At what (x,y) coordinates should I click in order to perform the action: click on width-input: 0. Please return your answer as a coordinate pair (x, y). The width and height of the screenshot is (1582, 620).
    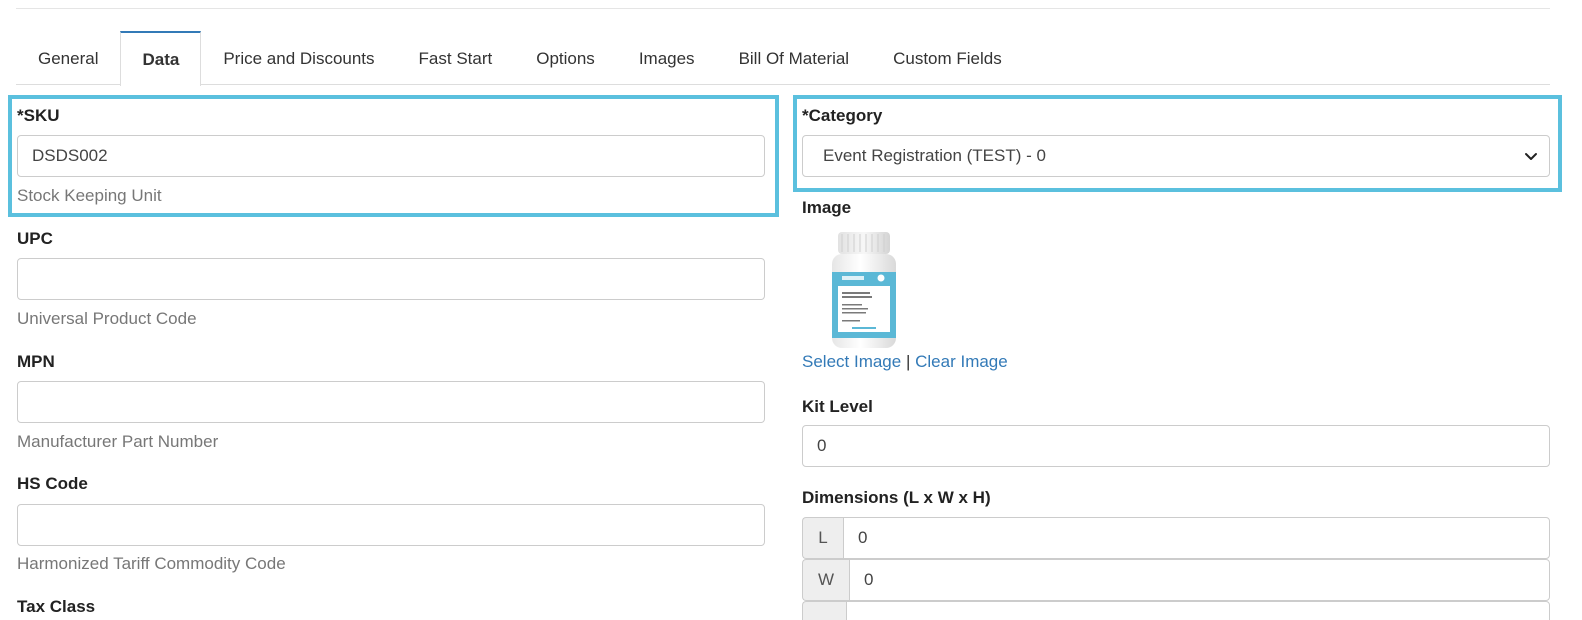
    Looking at the image, I should click on (1199, 580).